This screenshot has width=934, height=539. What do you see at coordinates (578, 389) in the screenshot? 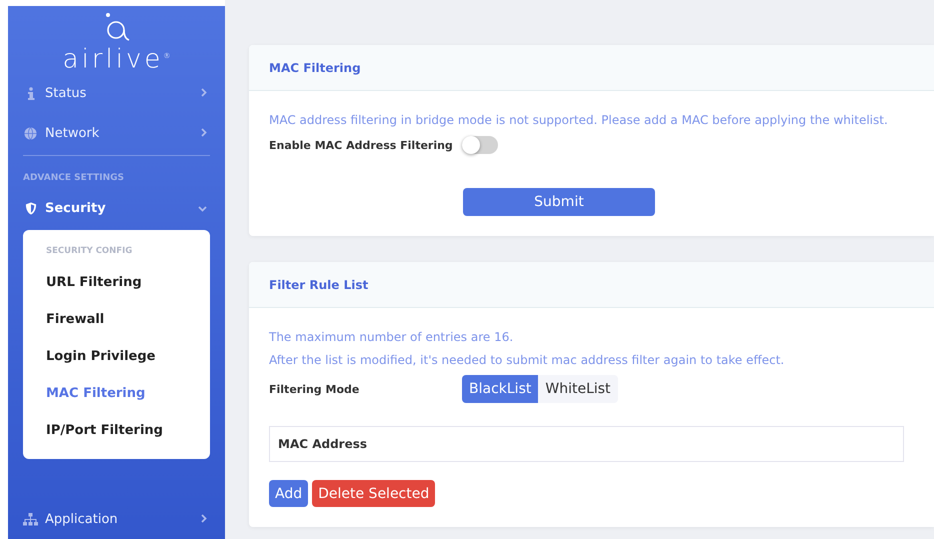
I see `mode-option: WhiteList` at bounding box center [578, 389].